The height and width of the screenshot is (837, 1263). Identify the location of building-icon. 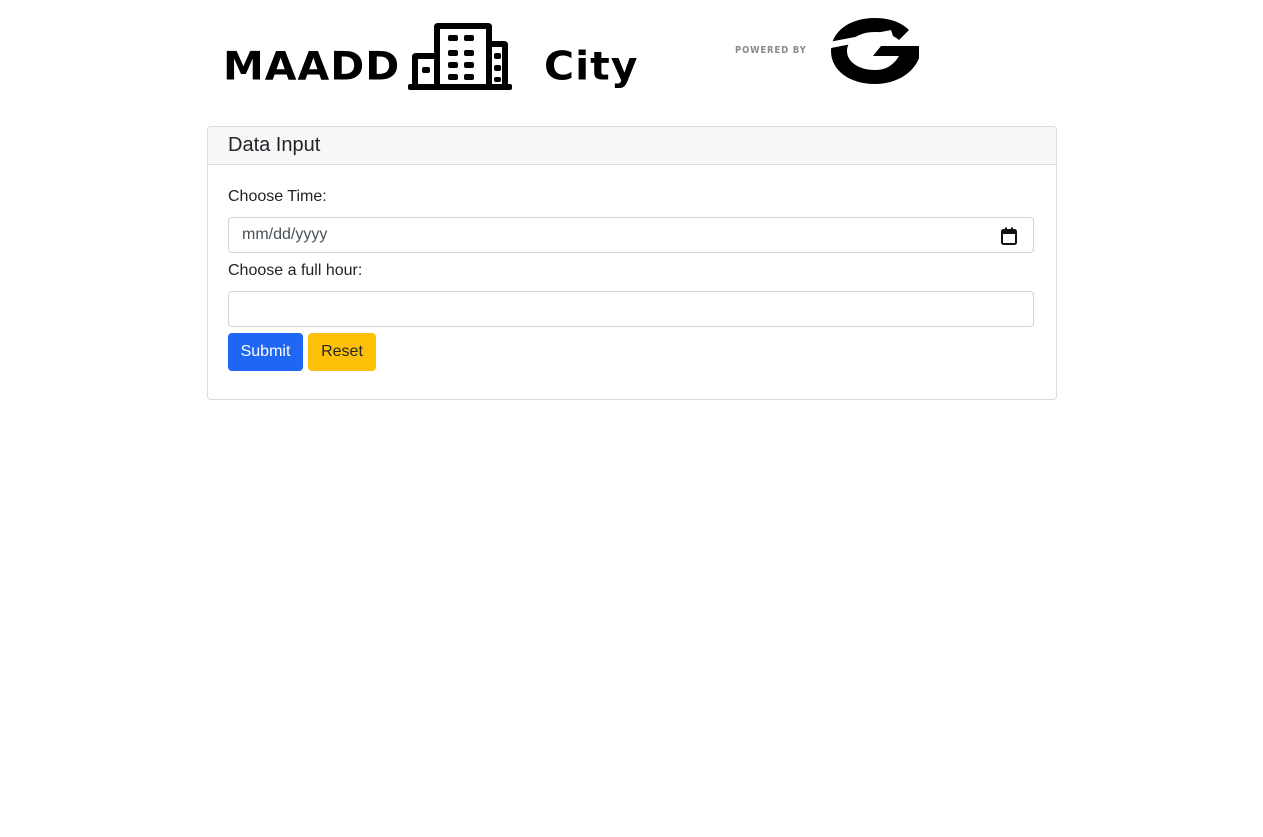
(460, 56).